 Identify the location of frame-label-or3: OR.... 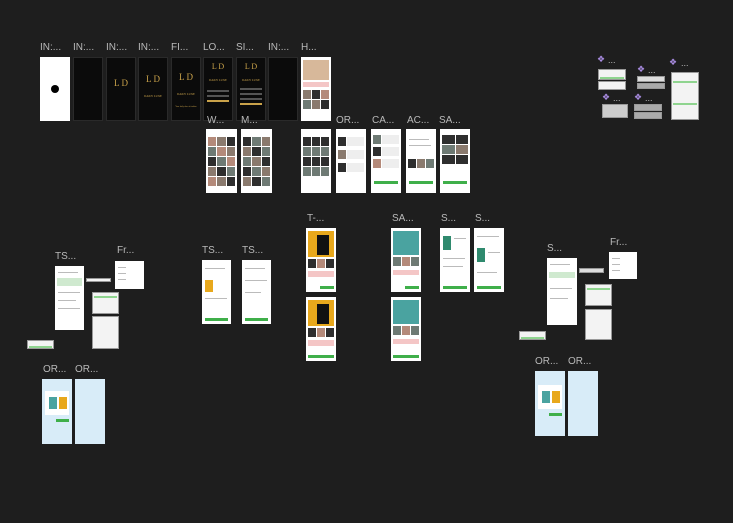
(86, 370).